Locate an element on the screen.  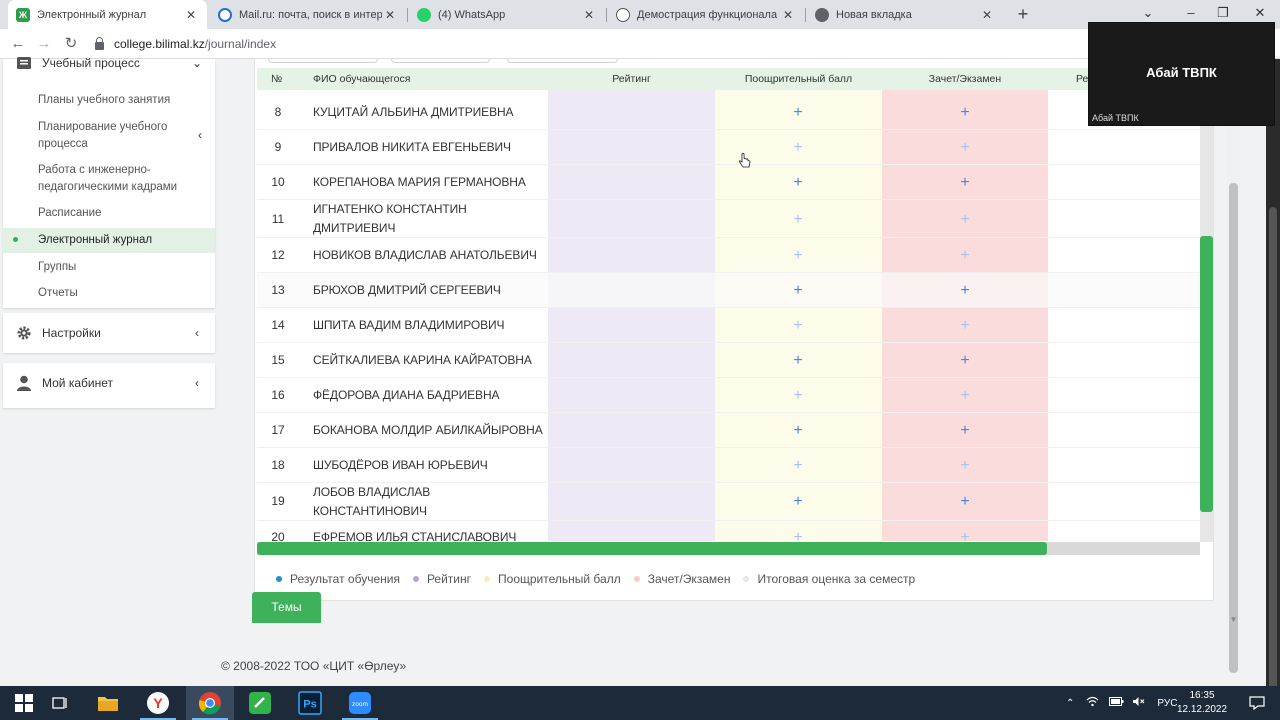
tray-expand-icon: ⌃ is located at coordinates (1070, 703).